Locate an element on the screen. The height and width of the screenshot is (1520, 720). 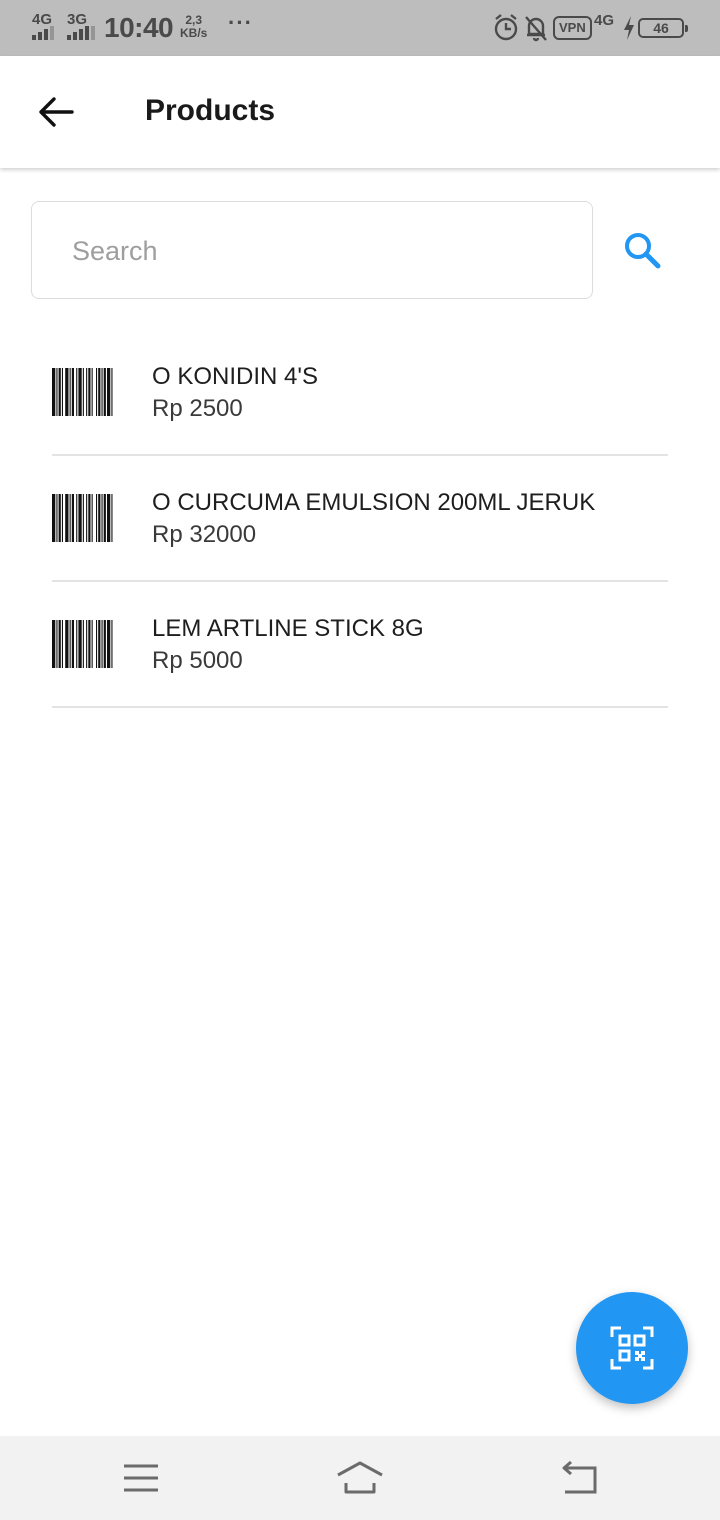
home-icon is located at coordinates (360, 1477).